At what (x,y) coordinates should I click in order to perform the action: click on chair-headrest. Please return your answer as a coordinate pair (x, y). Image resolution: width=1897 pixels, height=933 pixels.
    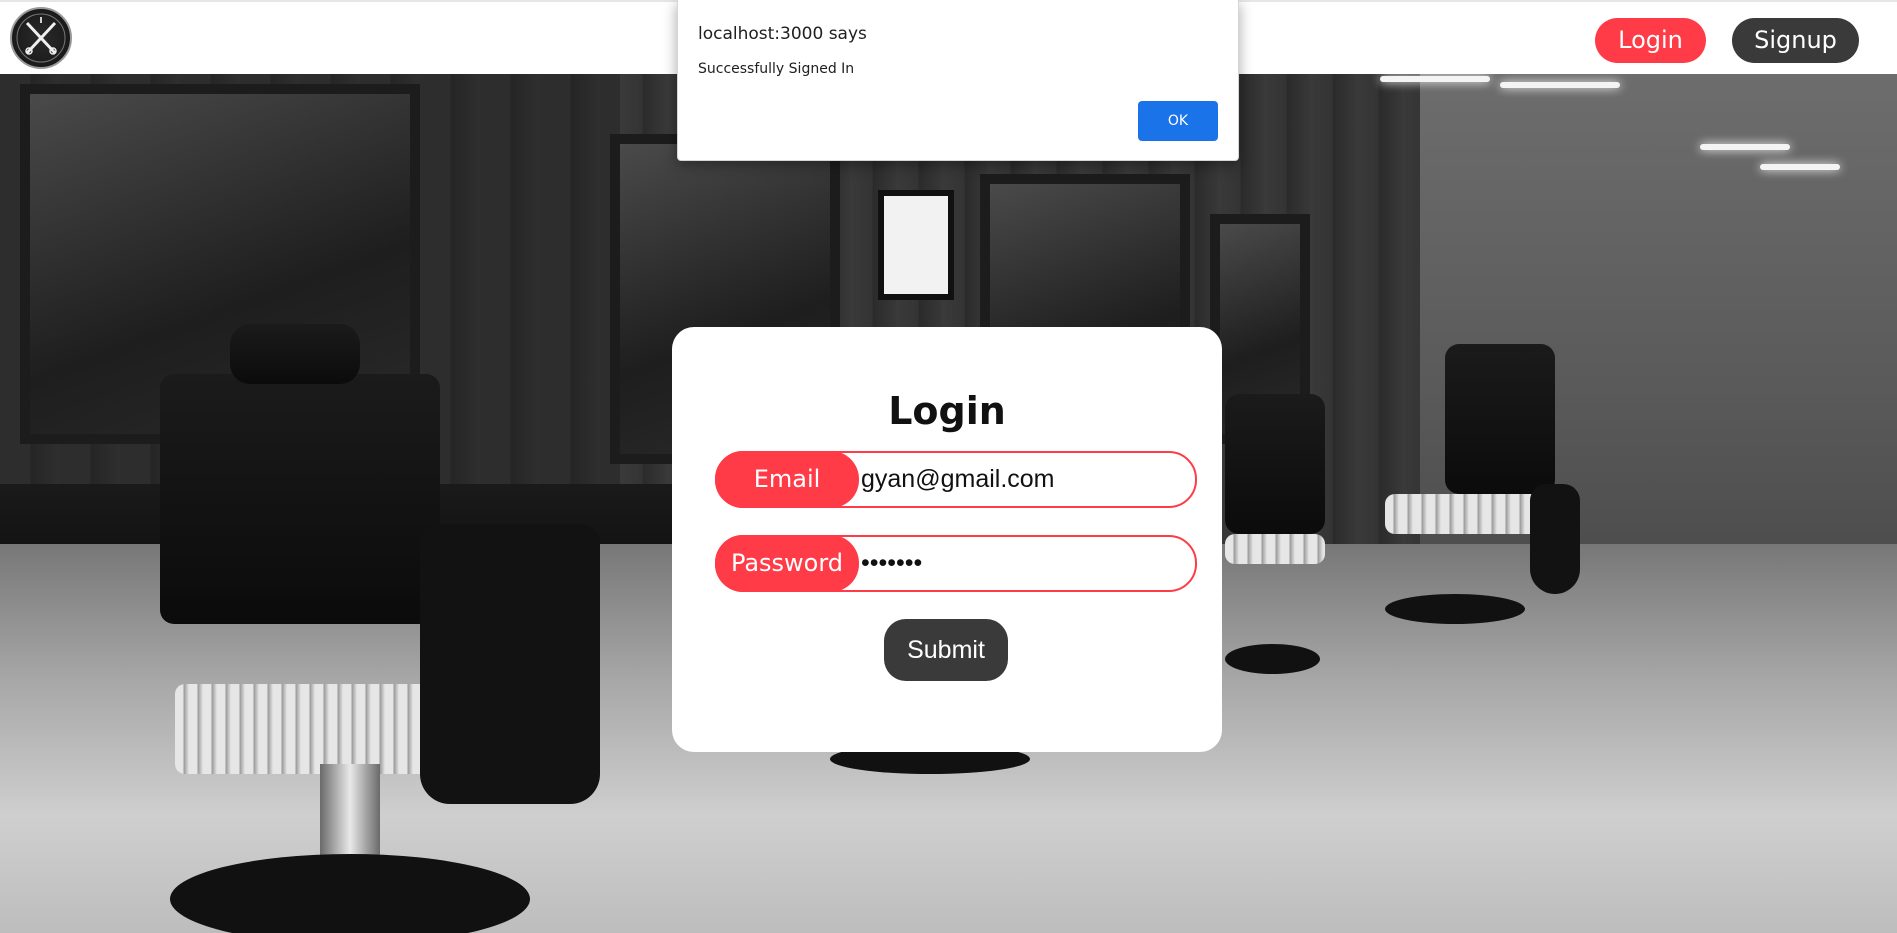
    Looking at the image, I should click on (295, 354).